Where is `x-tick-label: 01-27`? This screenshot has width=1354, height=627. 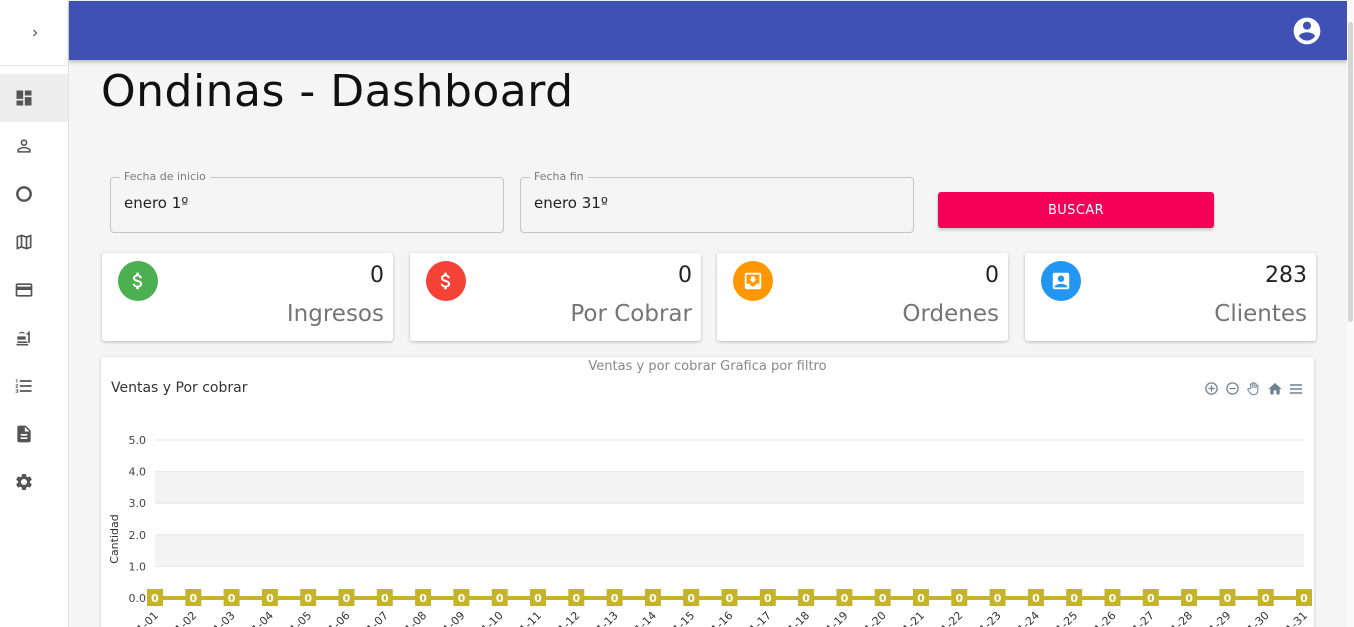 x-tick-label: 01-27 is located at coordinates (1141, 618).